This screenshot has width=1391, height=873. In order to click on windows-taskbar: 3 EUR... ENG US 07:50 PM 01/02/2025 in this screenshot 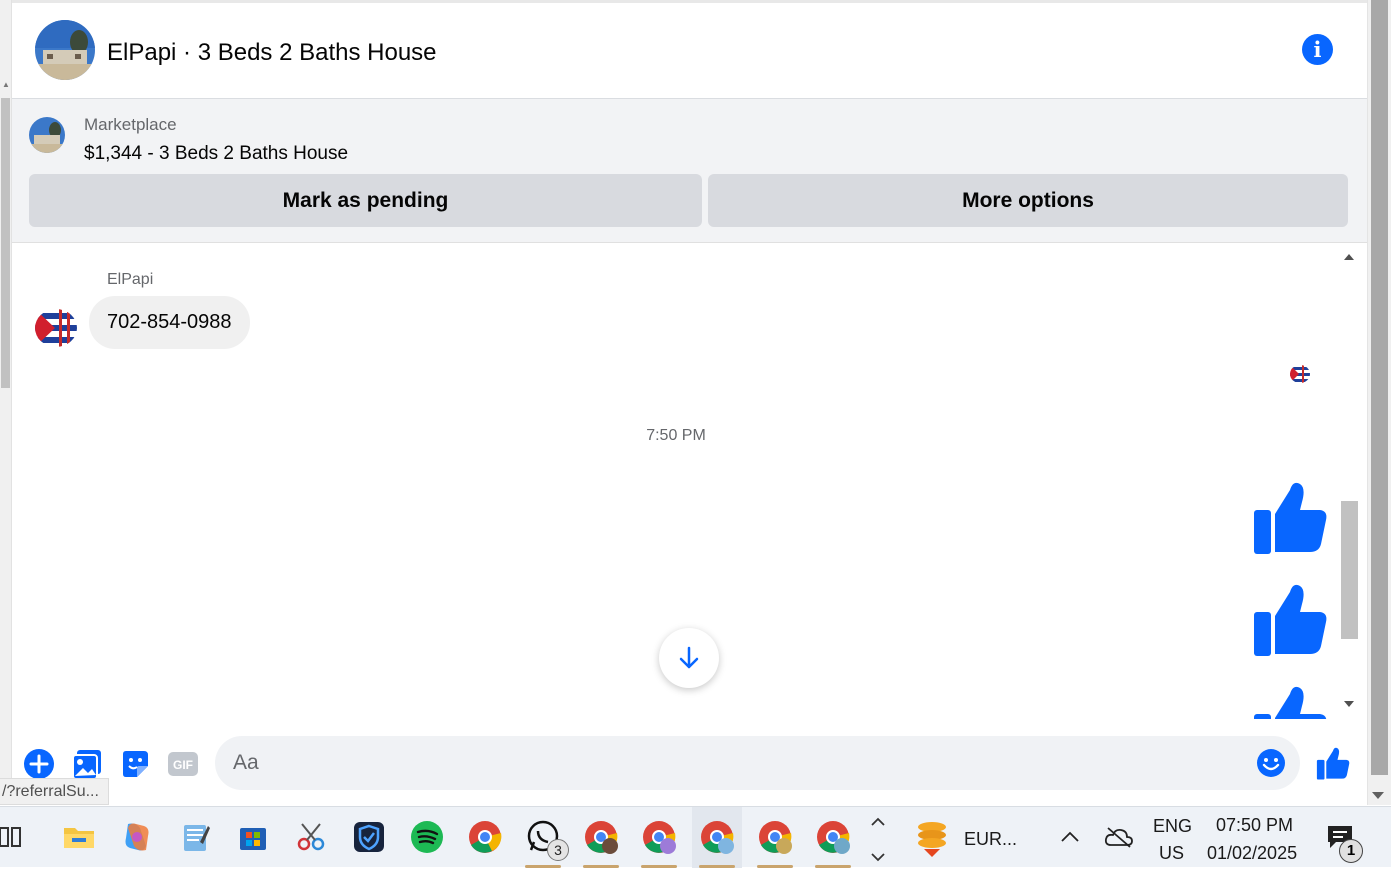, I will do `click(695, 837)`.